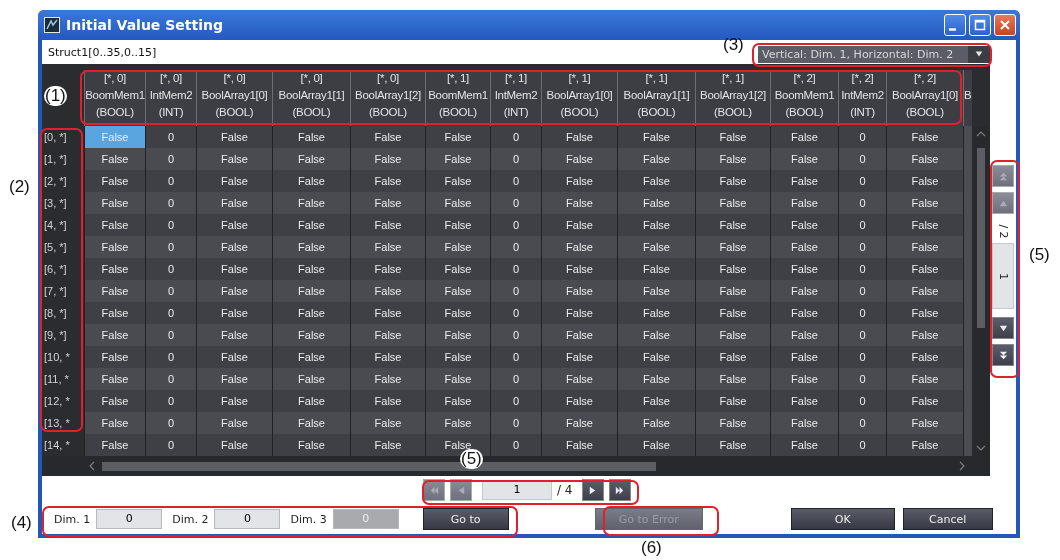 The width and height of the screenshot is (1060, 560). Describe the element at coordinates (967, 98) in the screenshot. I see `column-header: B` at that location.